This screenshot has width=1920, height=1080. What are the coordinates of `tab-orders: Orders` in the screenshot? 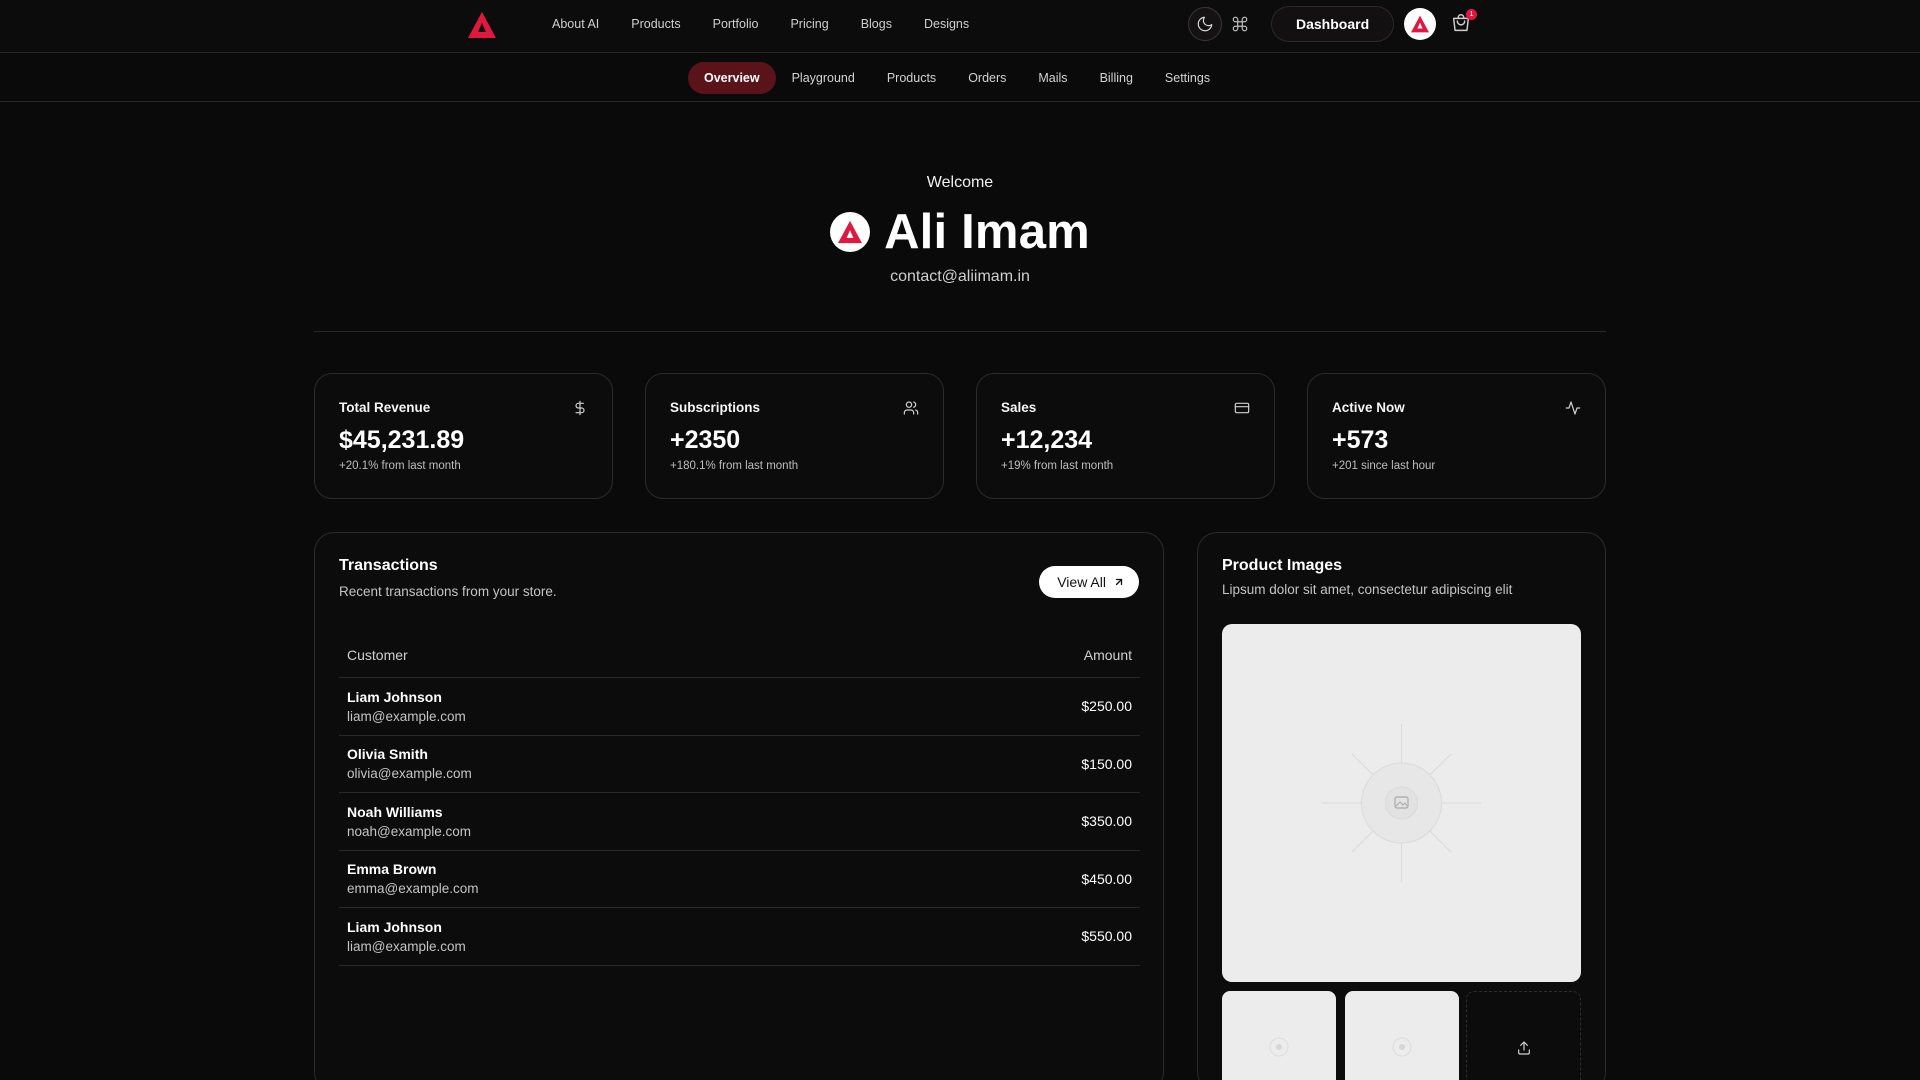 It's located at (987, 78).